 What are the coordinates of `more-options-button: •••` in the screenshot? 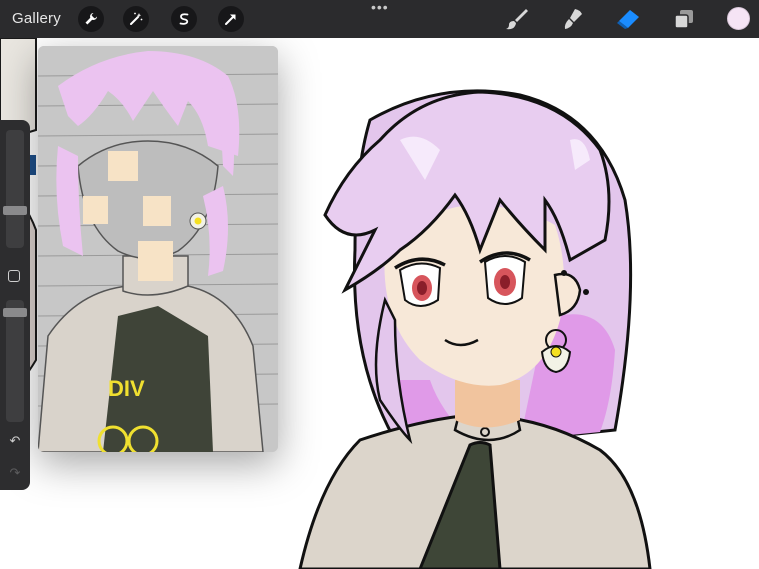 It's located at (380, 7).